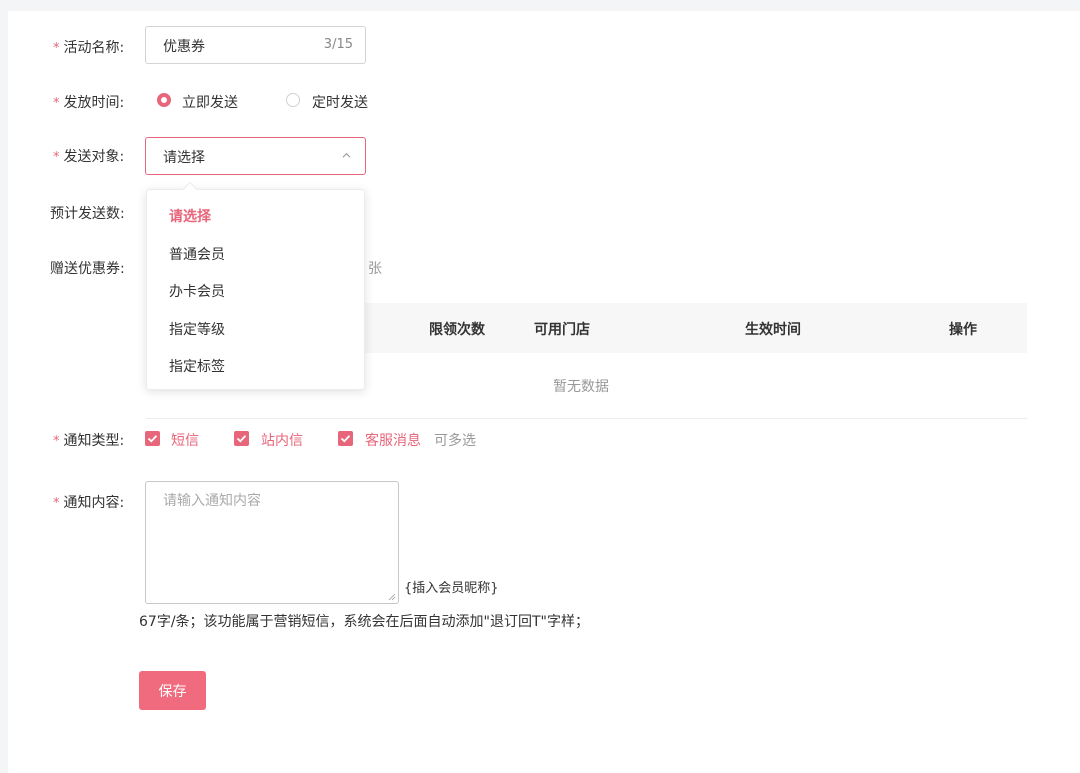 This screenshot has width=1080, height=773. What do you see at coordinates (255, 45) in the screenshot?
I see `activity-name-input: 优惠券 3/15` at bounding box center [255, 45].